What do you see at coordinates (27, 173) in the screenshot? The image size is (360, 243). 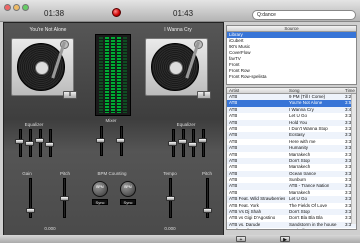 I see `gain-a-label: Gain` at bounding box center [27, 173].